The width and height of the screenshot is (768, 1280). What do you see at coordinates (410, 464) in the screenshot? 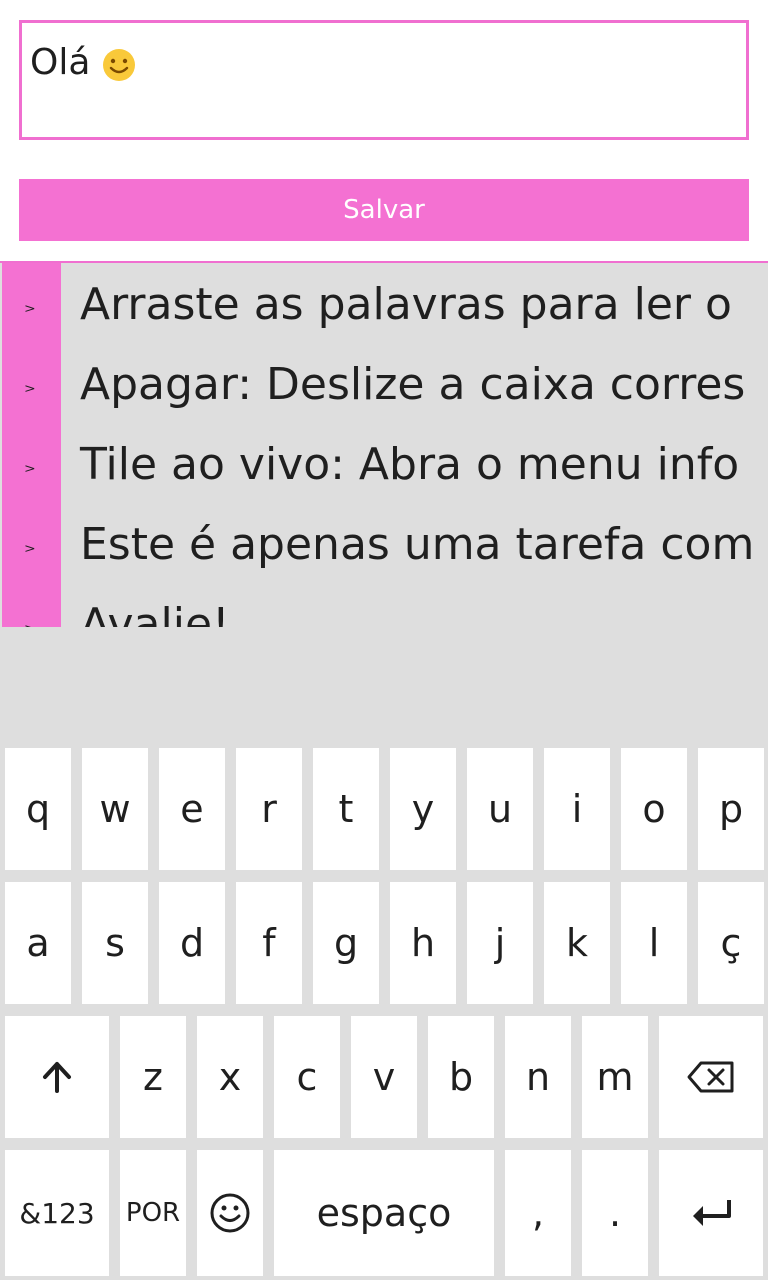
I see `list-item-text: Tile ao vivo: Abra o menu info` at bounding box center [410, 464].